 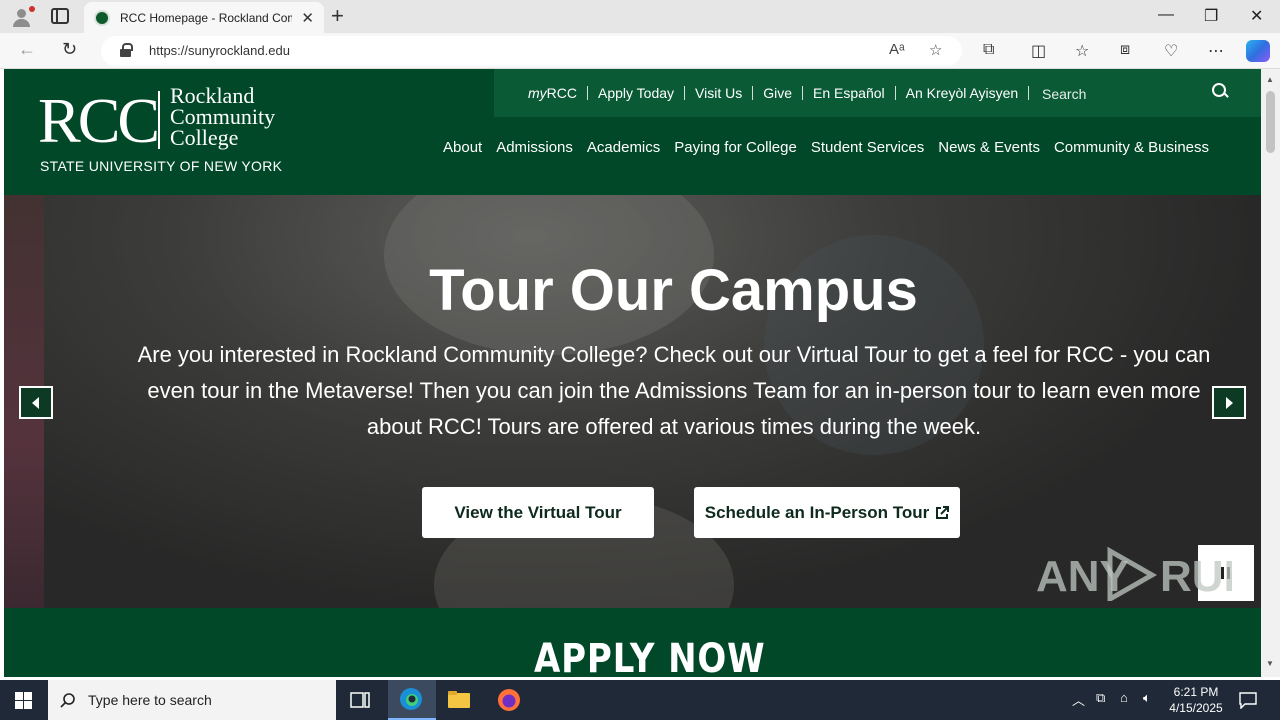 I want to click on nav-student-services: Student Services, so click(x=867, y=147).